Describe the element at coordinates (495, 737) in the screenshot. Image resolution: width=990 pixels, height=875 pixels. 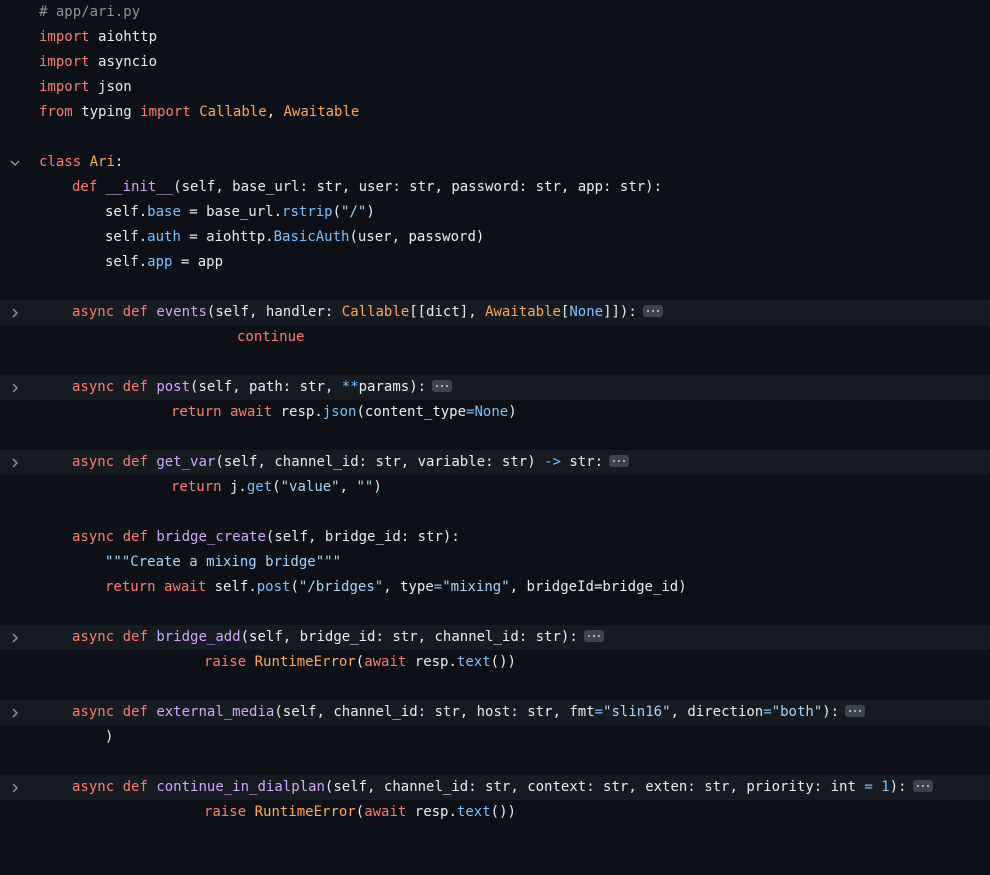
I see `code-line: )` at that location.